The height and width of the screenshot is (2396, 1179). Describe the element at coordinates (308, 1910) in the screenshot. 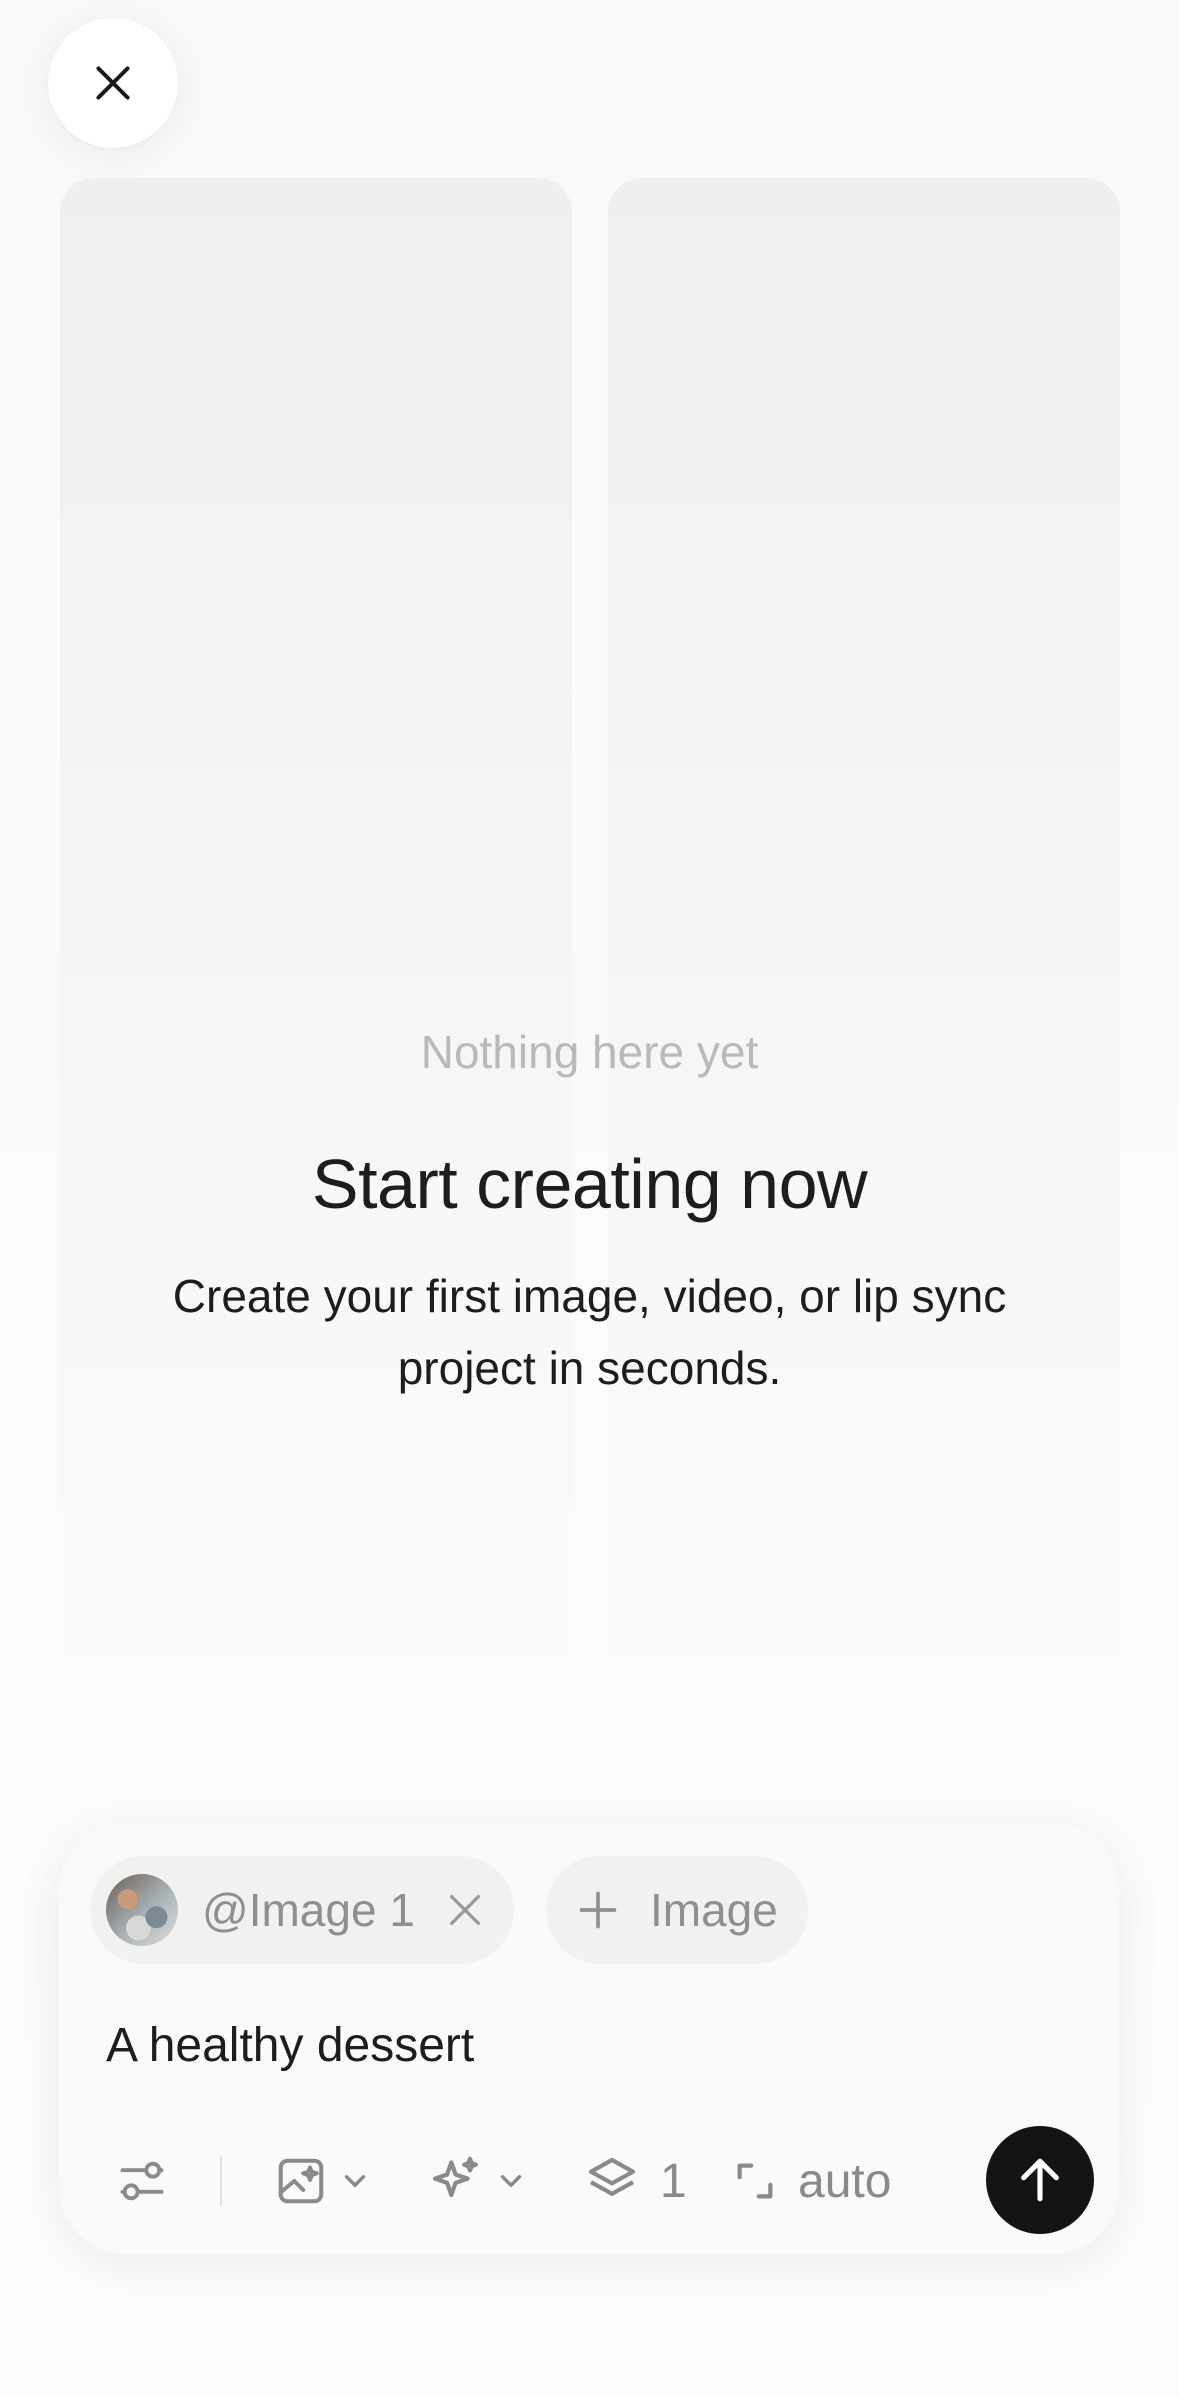

I see `attachment-chip-label: @Image 1` at that location.